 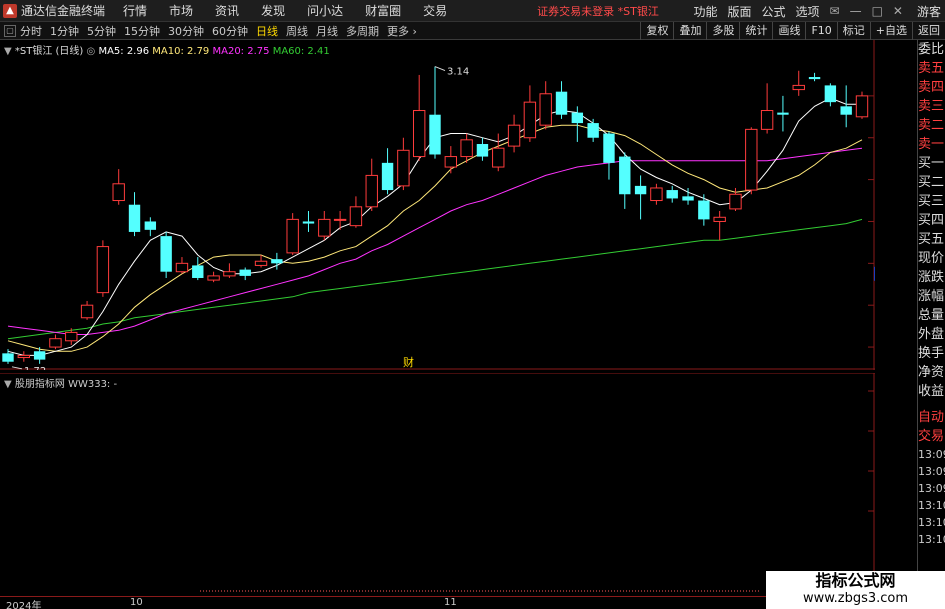 What do you see at coordinates (91, 51) in the screenshot?
I see `legend-settings-icon: ◎` at bounding box center [91, 51].